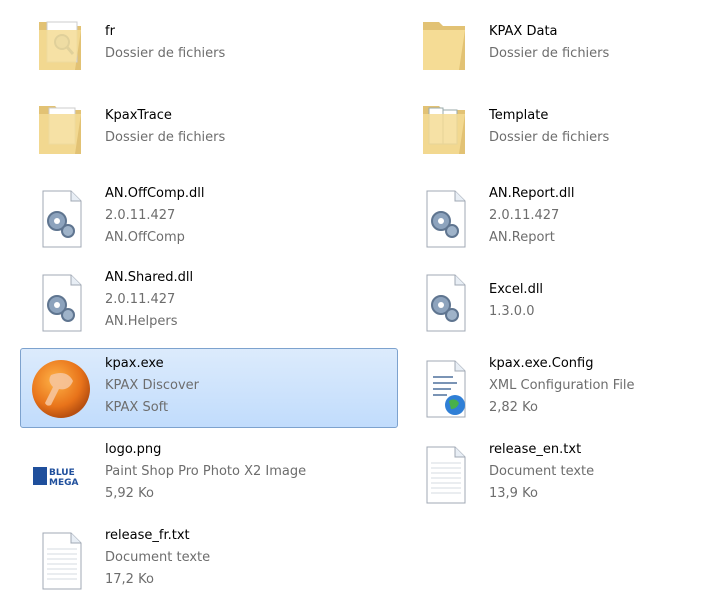  I want to click on file-name: KpaxTrace, so click(138, 115).